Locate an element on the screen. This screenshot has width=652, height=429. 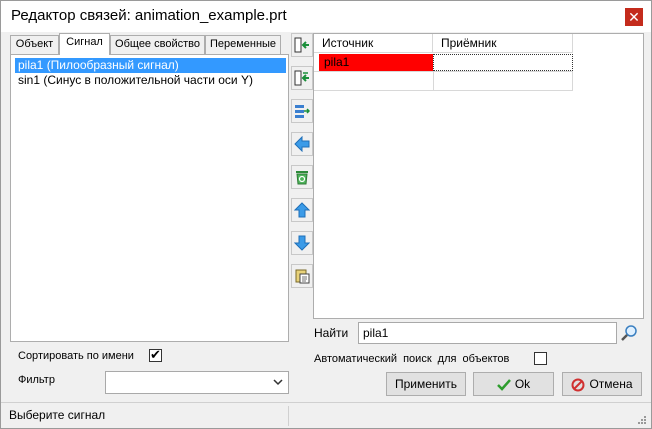
find-label: Найти is located at coordinates (331, 333).